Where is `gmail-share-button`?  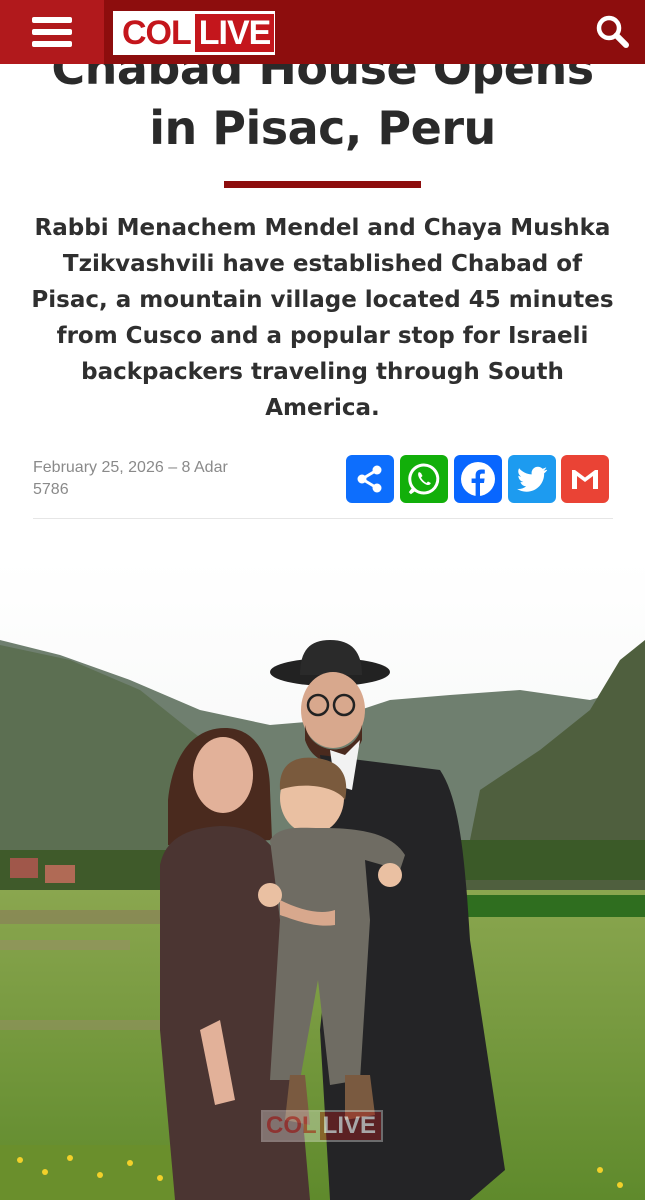
gmail-share-button is located at coordinates (585, 479).